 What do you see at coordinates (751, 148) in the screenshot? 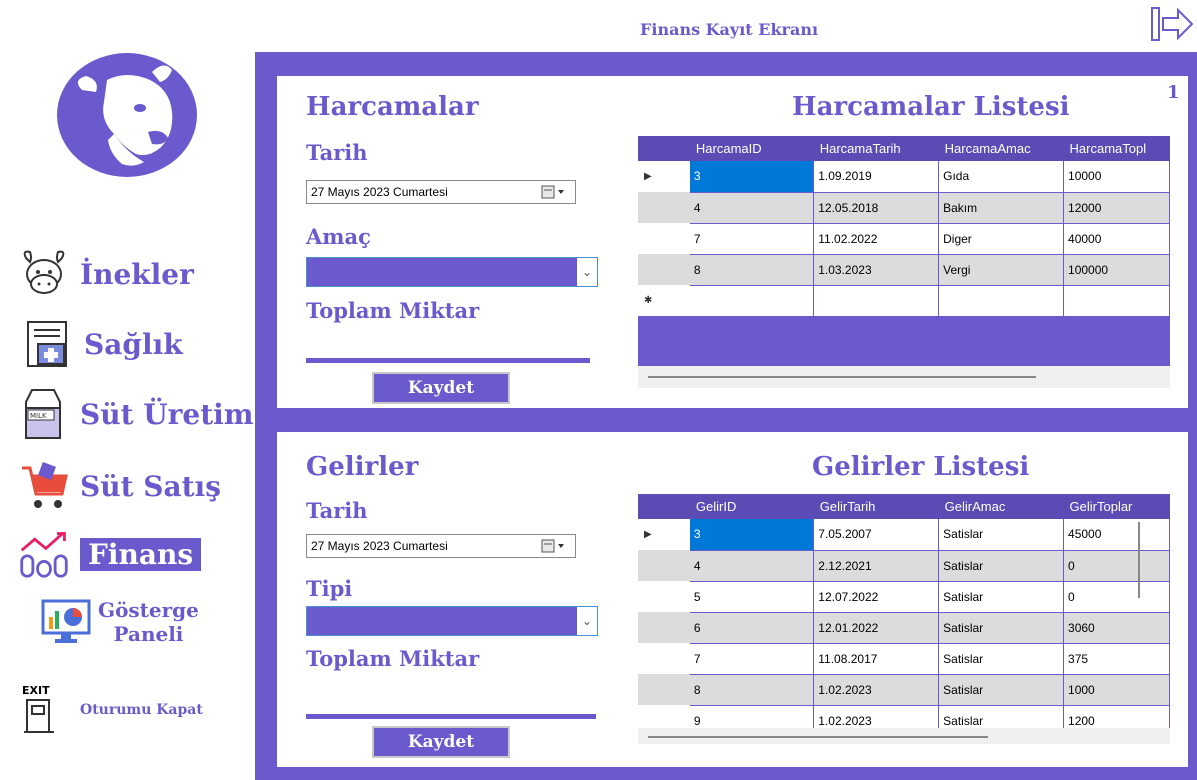
I see `column-header: HarcamaID` at bounding box center [751, 148].